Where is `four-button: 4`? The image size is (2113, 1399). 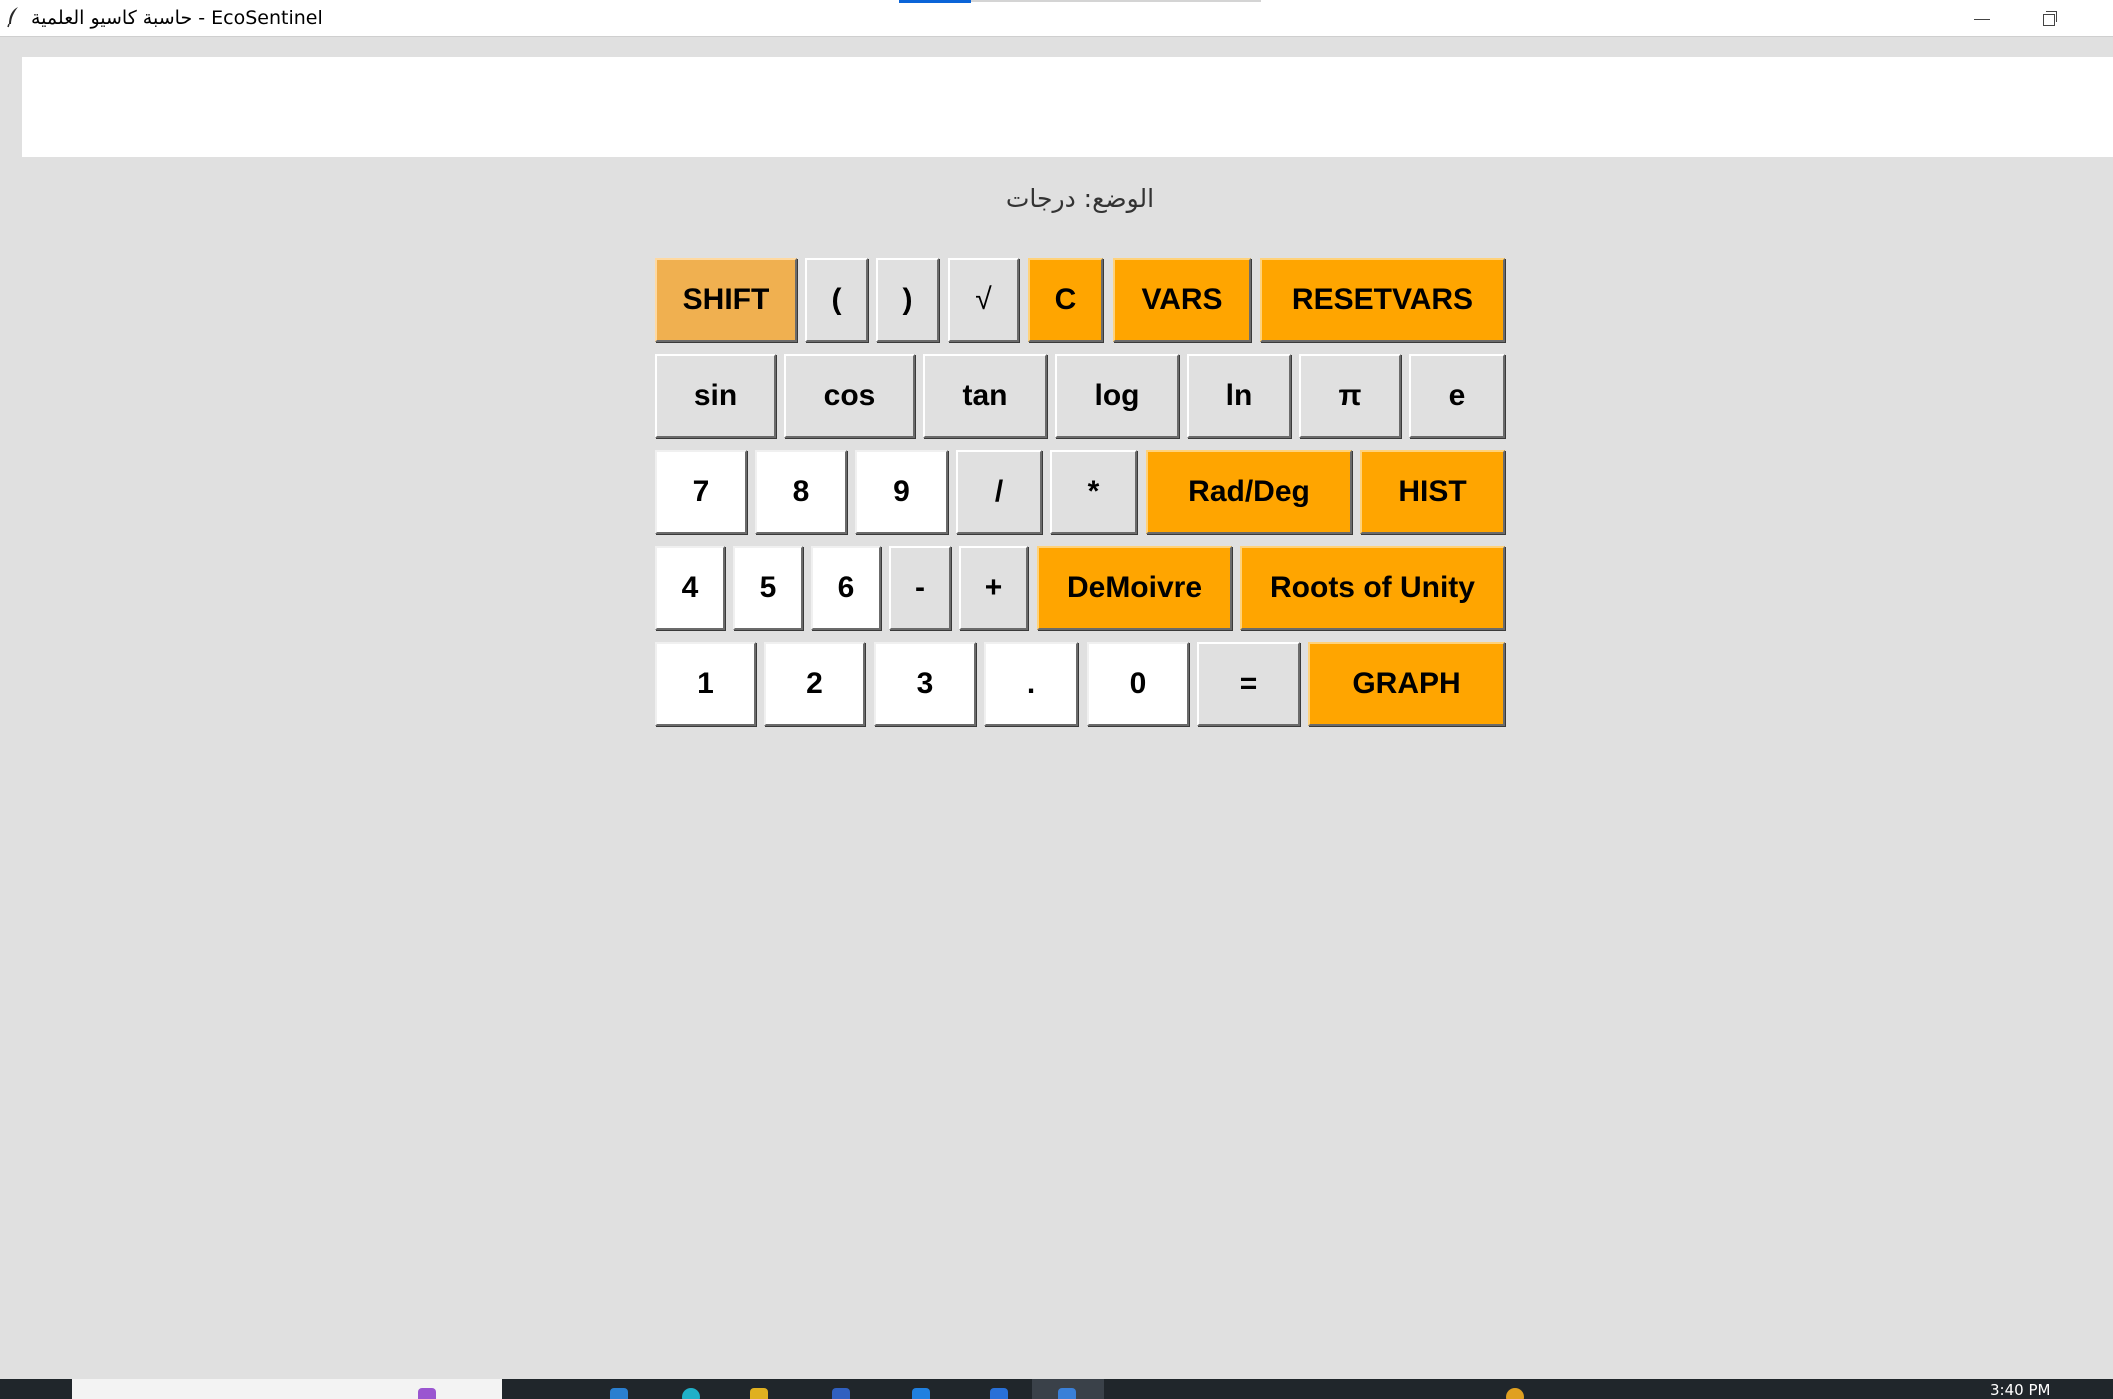
four-button: 4 is located at coordinates (690, 588).